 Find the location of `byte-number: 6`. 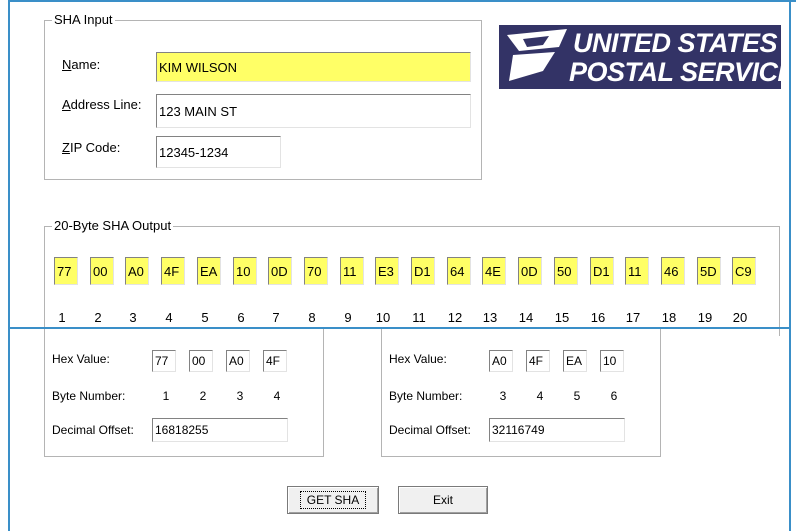

byte-number: 6 is located at coordinates (614, 396).